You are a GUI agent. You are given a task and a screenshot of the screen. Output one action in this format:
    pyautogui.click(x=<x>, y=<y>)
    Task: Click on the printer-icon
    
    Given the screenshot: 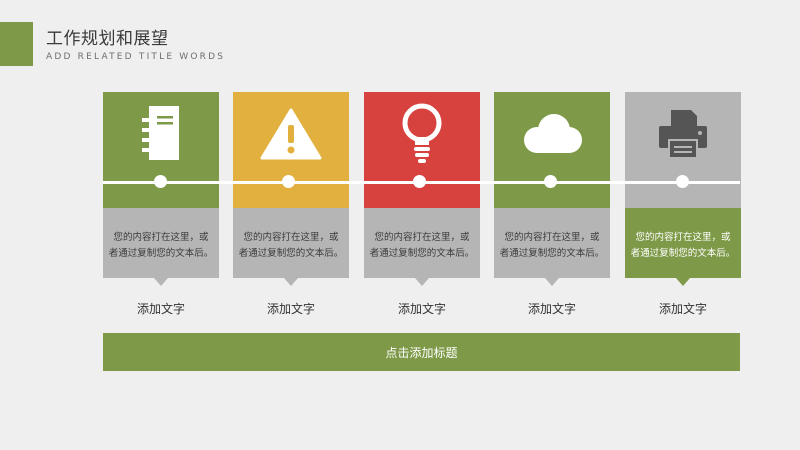 What is the action you would take?
    pyautogui.click(x=683, y=134)
    